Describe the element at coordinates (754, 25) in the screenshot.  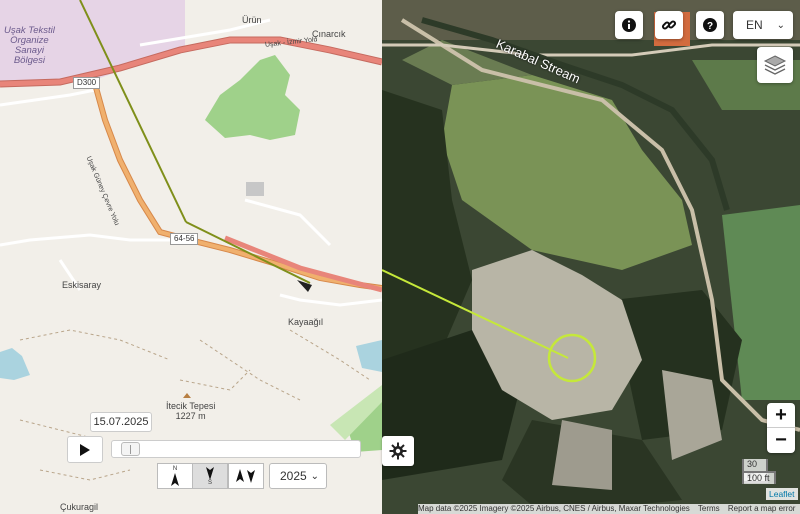
I see `language-value: EN` at that location.